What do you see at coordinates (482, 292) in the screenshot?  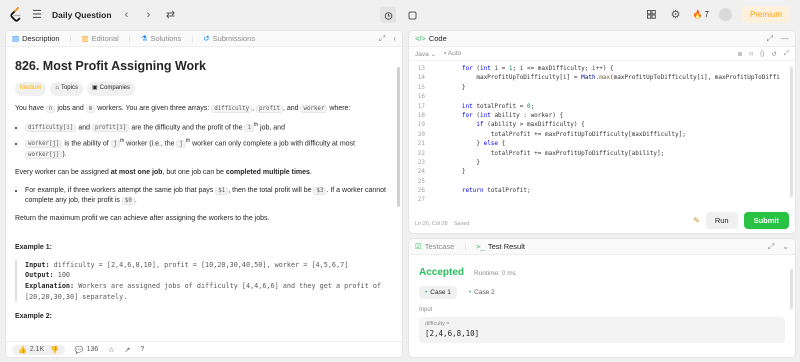 I see `case-2-tab: • Case 2` at bounding box center [482, 292].